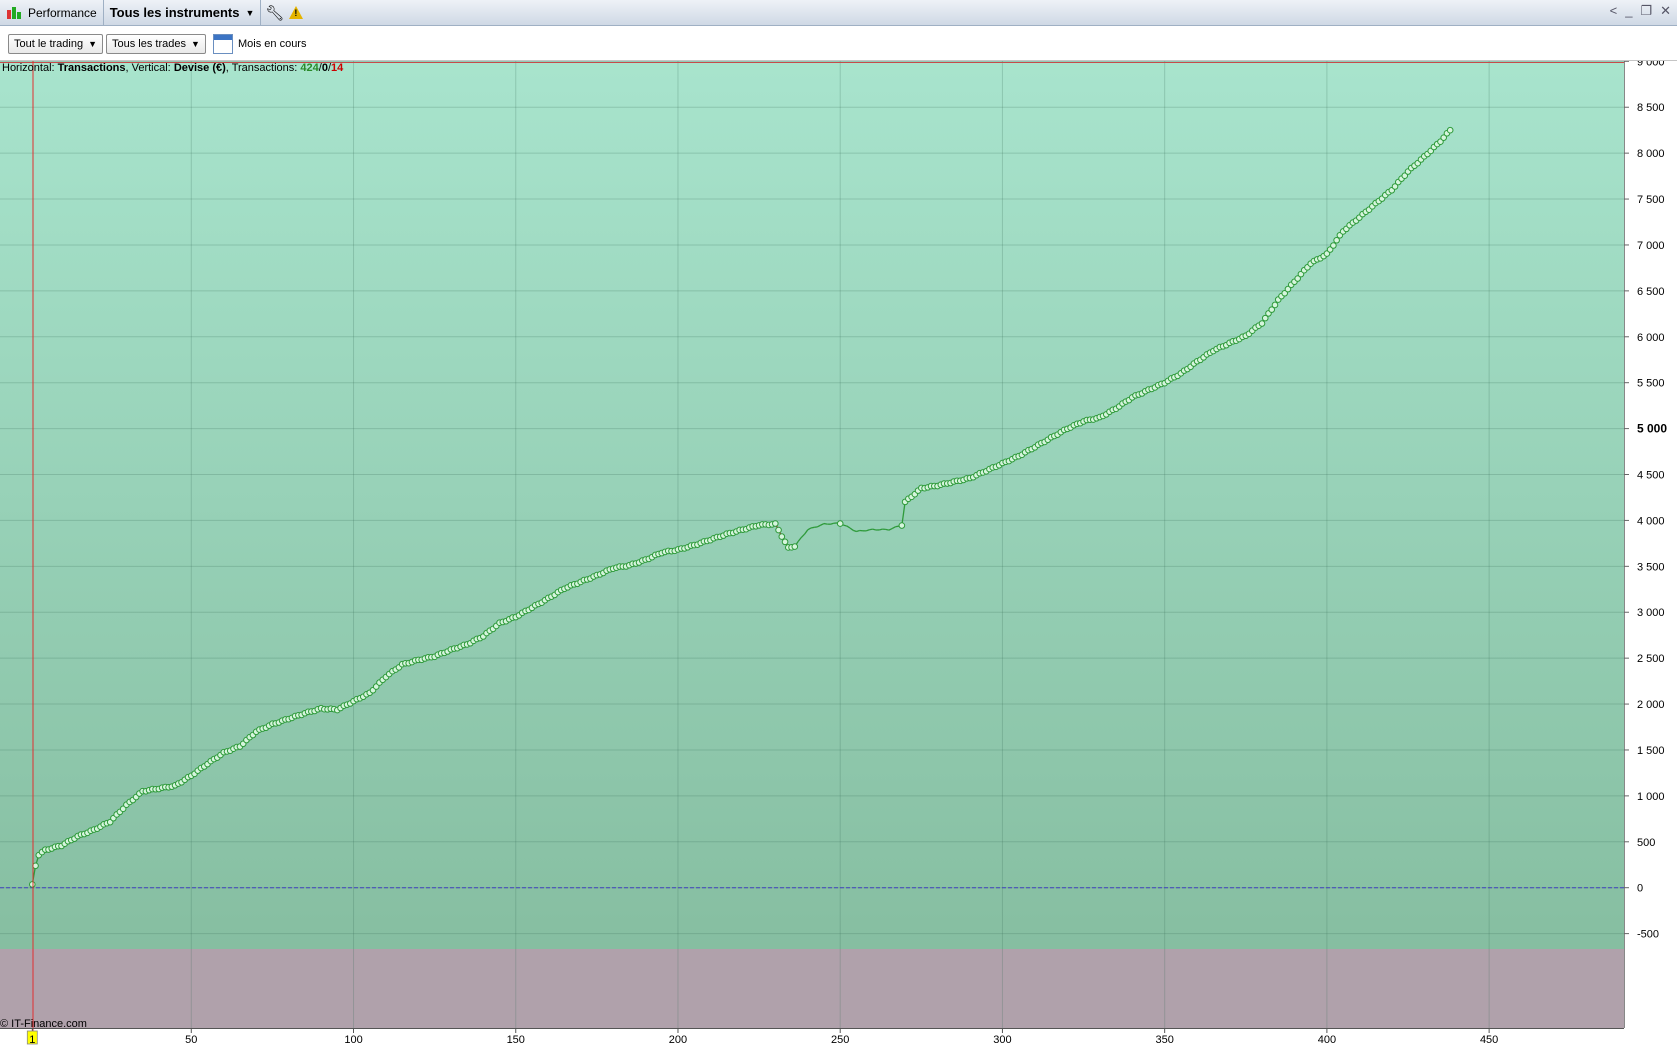 Image resolution: width=1677 pixels, height=1052 pixels. I want to click on share-icon: <, so click(1614, 11).